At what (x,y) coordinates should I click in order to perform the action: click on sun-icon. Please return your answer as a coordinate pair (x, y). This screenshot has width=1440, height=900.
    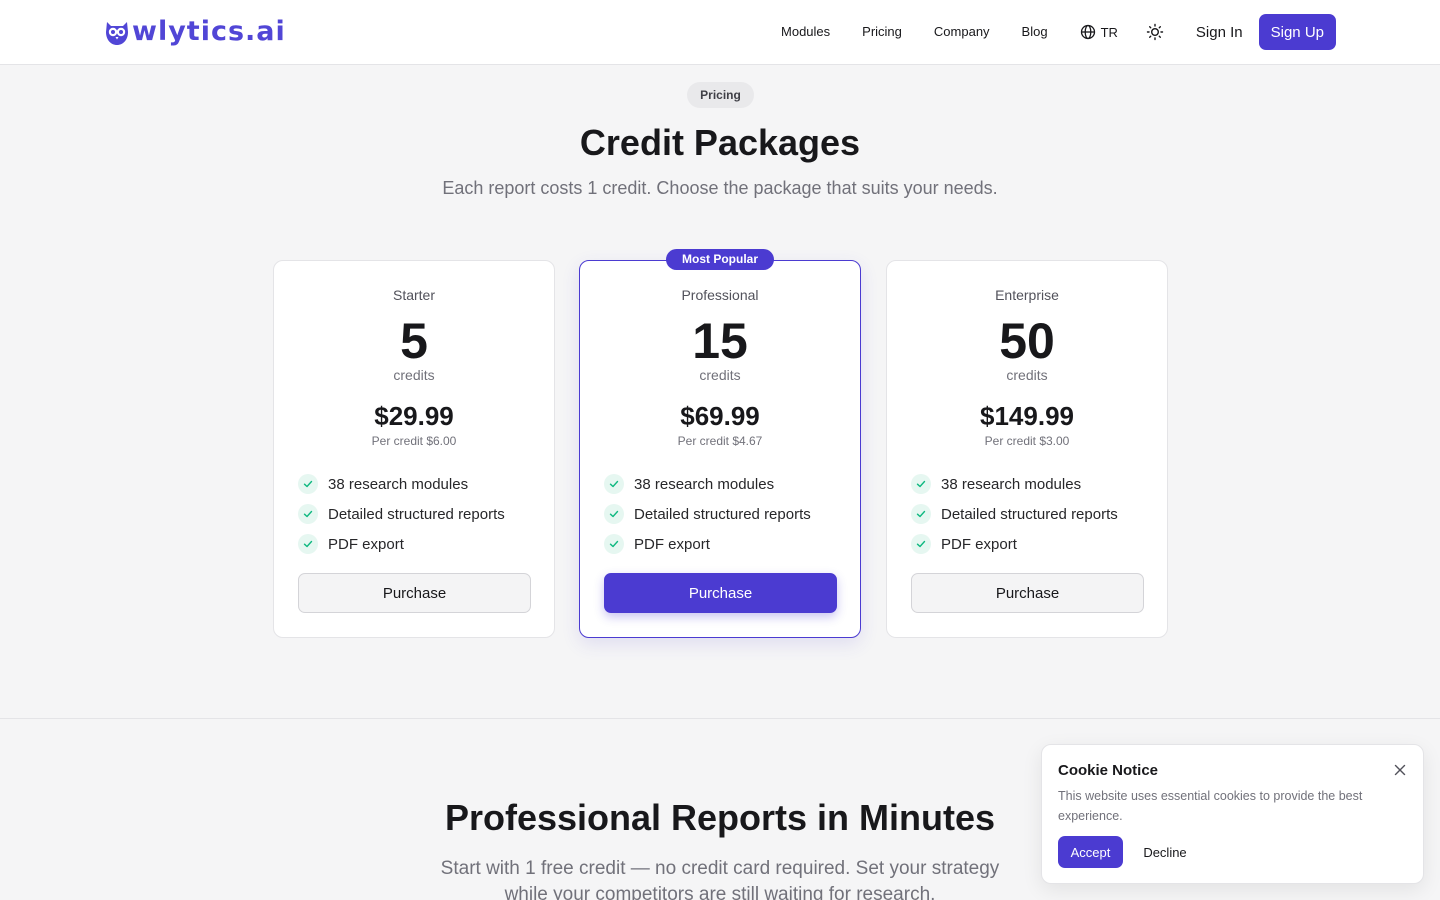
    Looking at the image, I should click on (1155, 32).